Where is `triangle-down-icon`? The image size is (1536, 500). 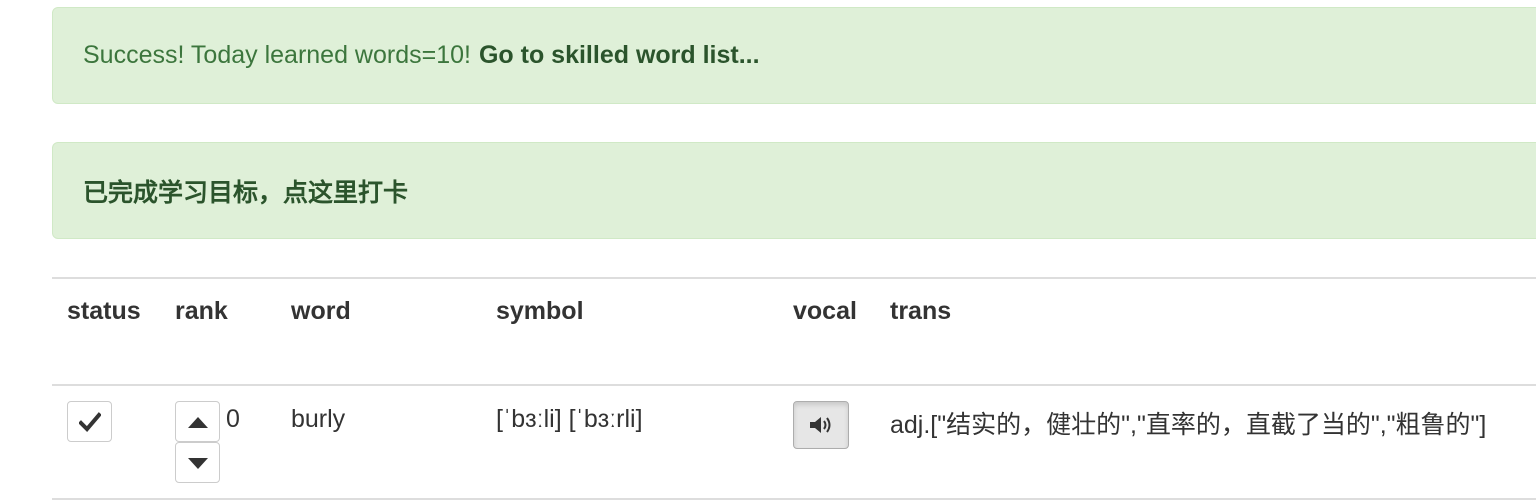 triangle-down-icon is located at coordinates (198, 463).